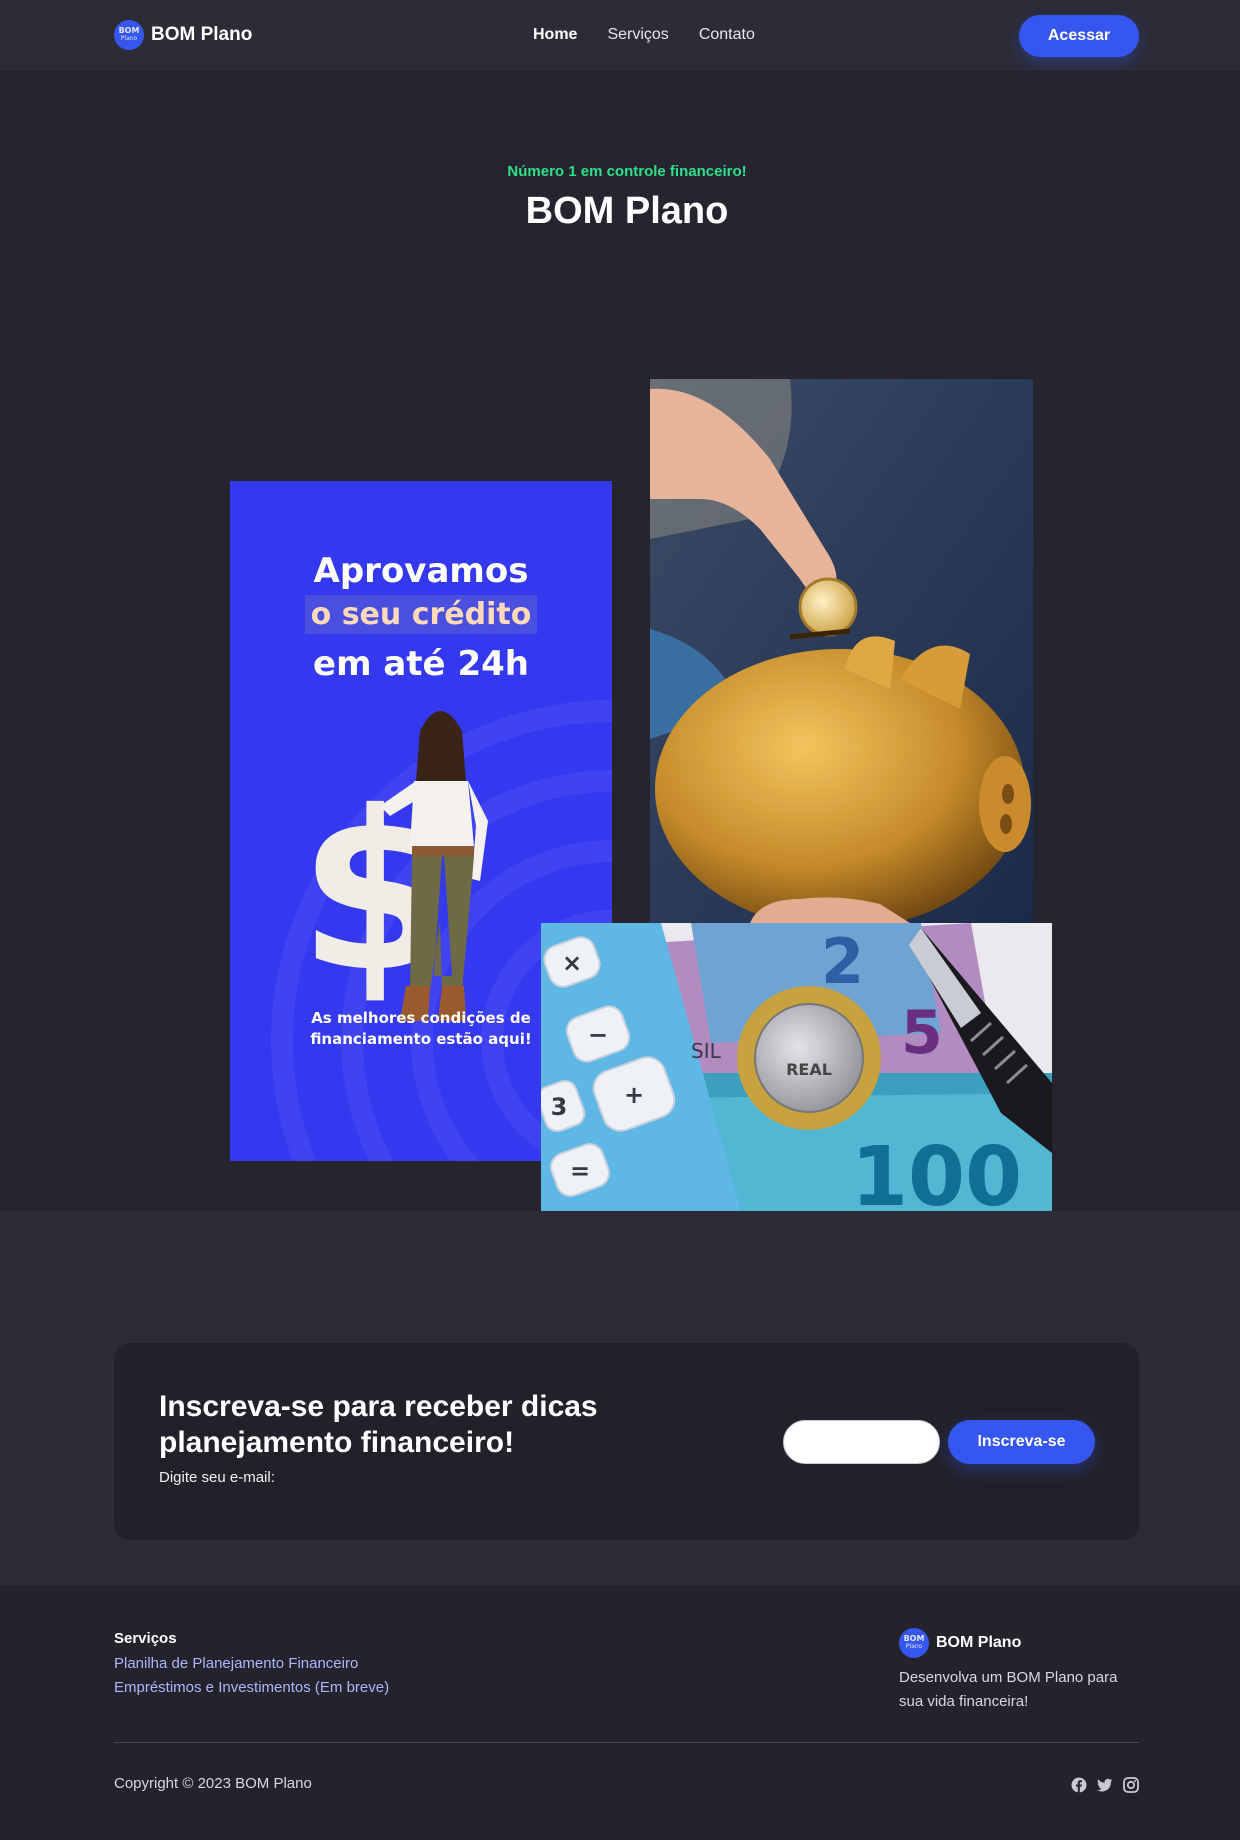  What do you see at coordinates (861, 1442) in the screenshot?
I see `newsletter-email-input` at bounding box center [861, 1442].